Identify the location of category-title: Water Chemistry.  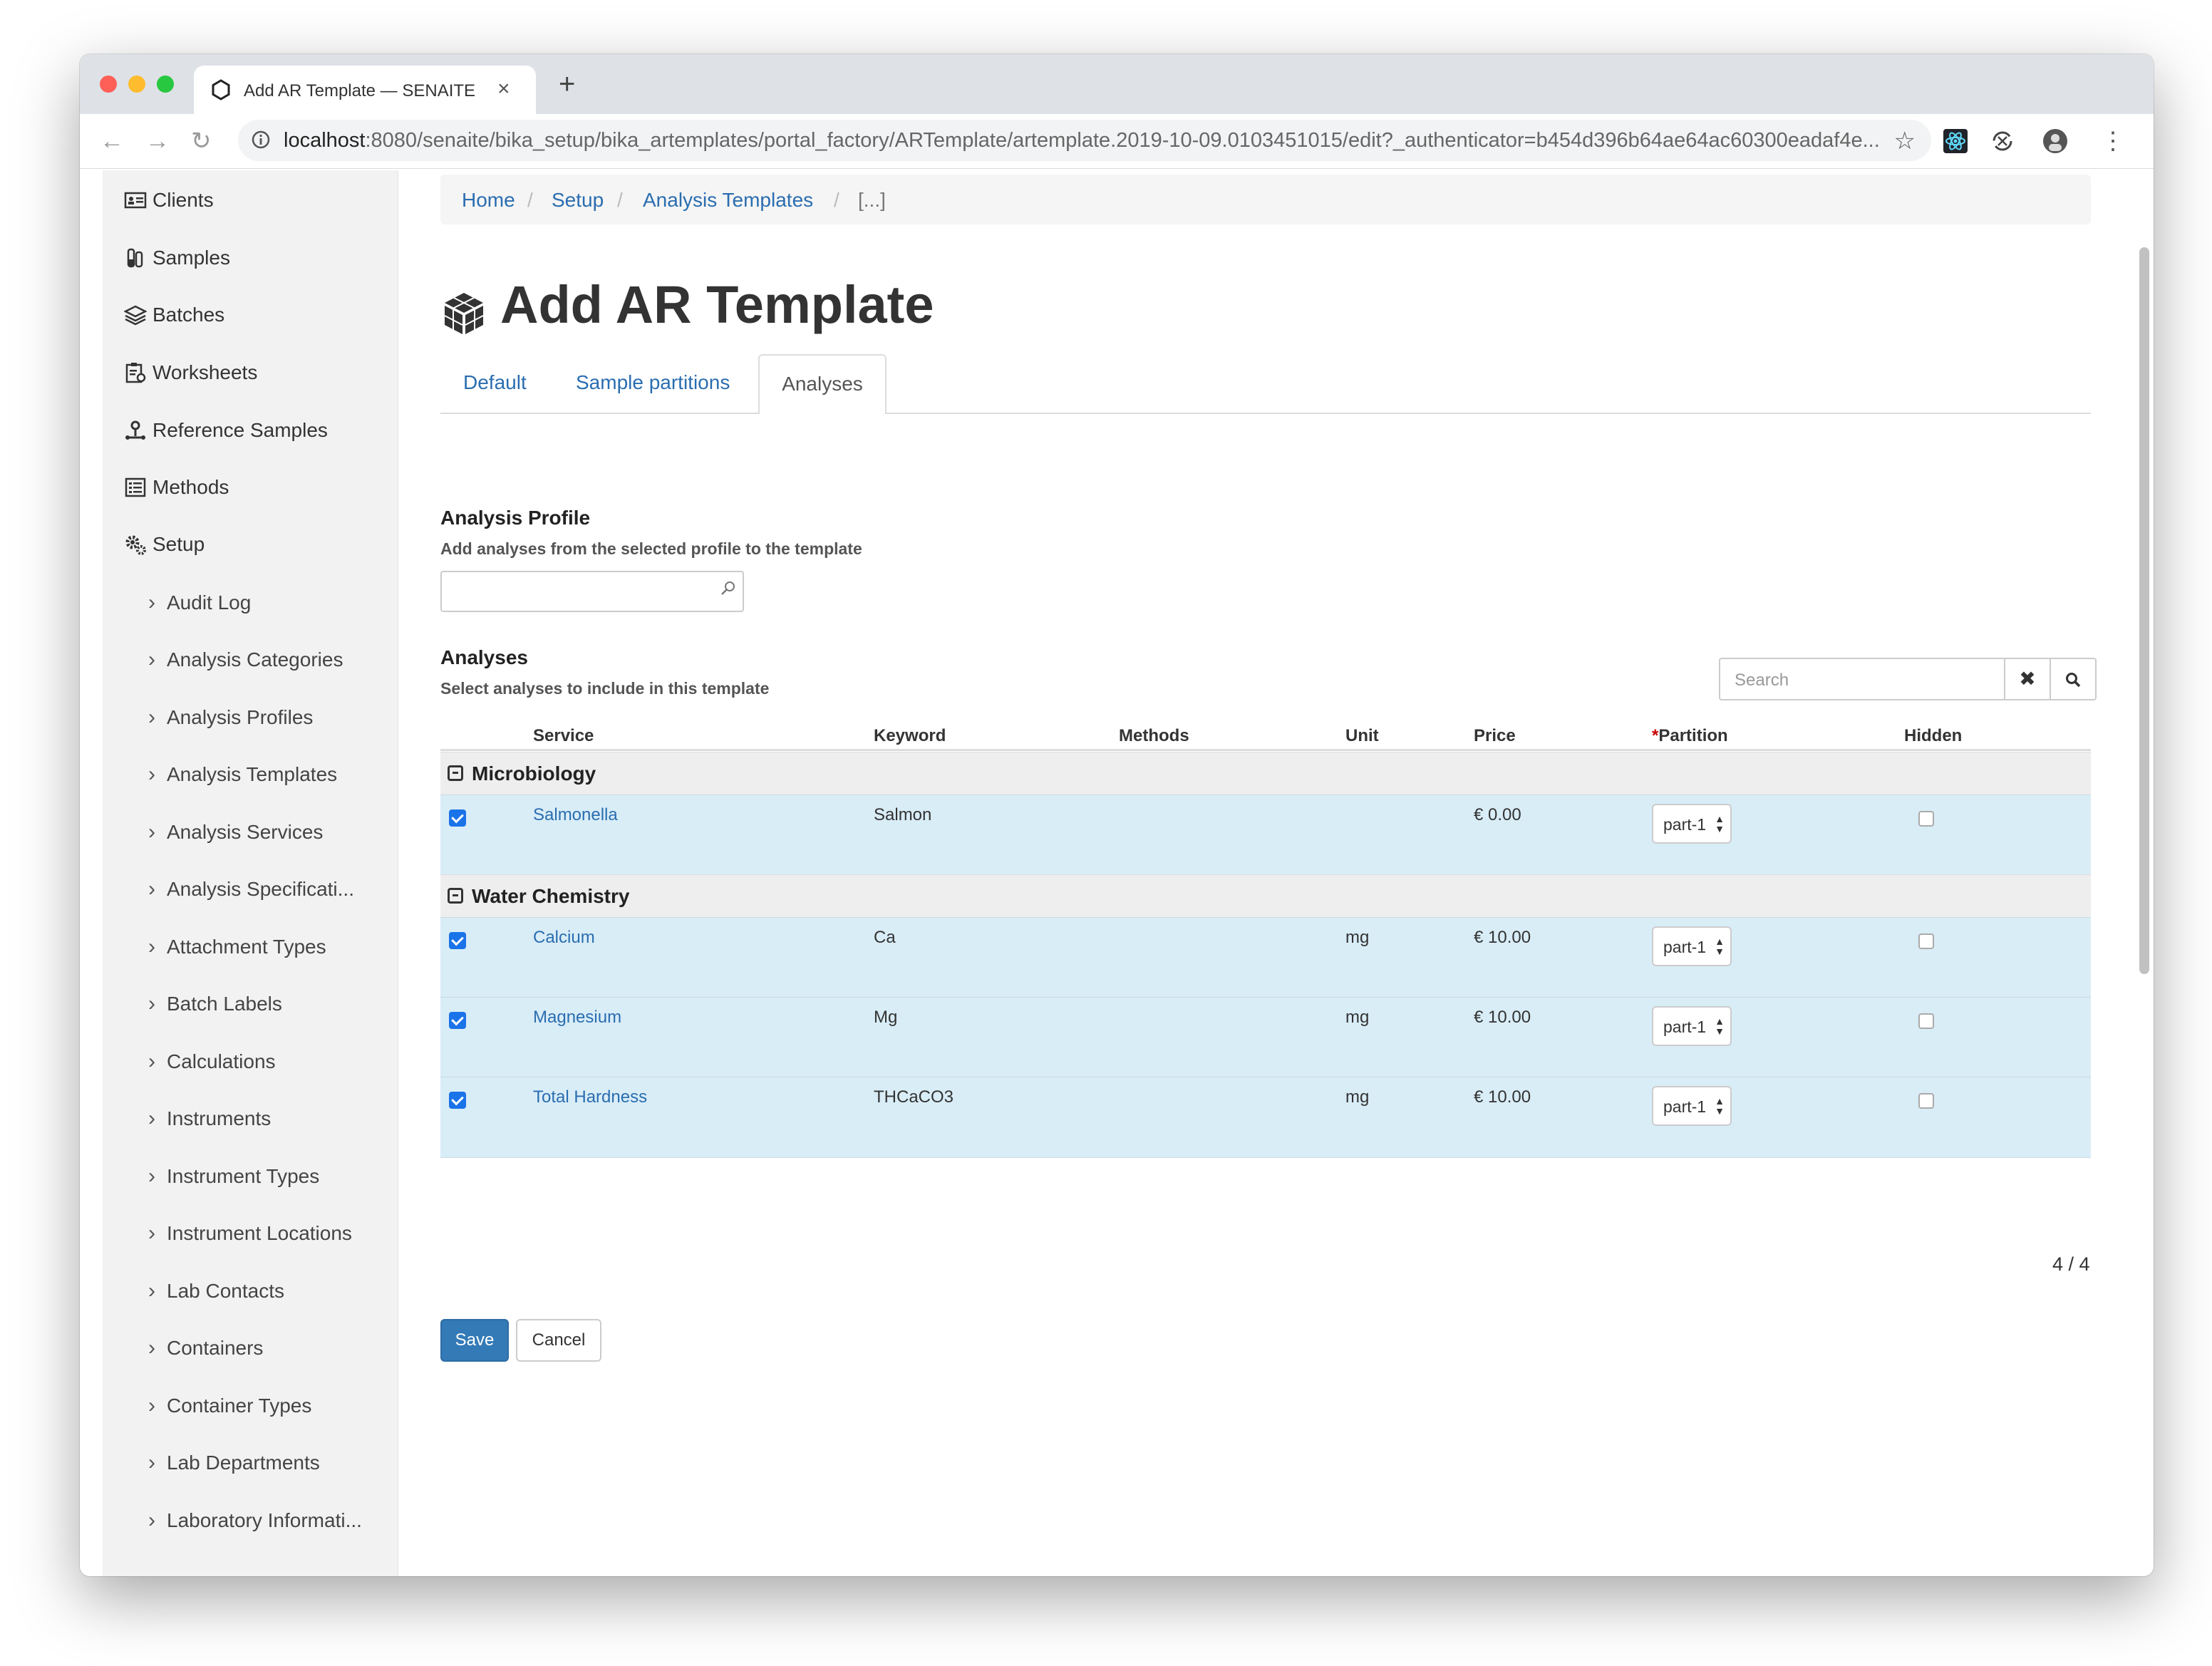
(551, 896).